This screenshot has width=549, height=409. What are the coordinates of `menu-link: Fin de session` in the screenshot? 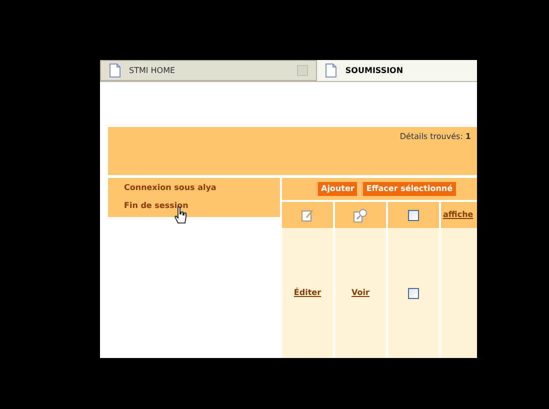 It's located at (202, 206).